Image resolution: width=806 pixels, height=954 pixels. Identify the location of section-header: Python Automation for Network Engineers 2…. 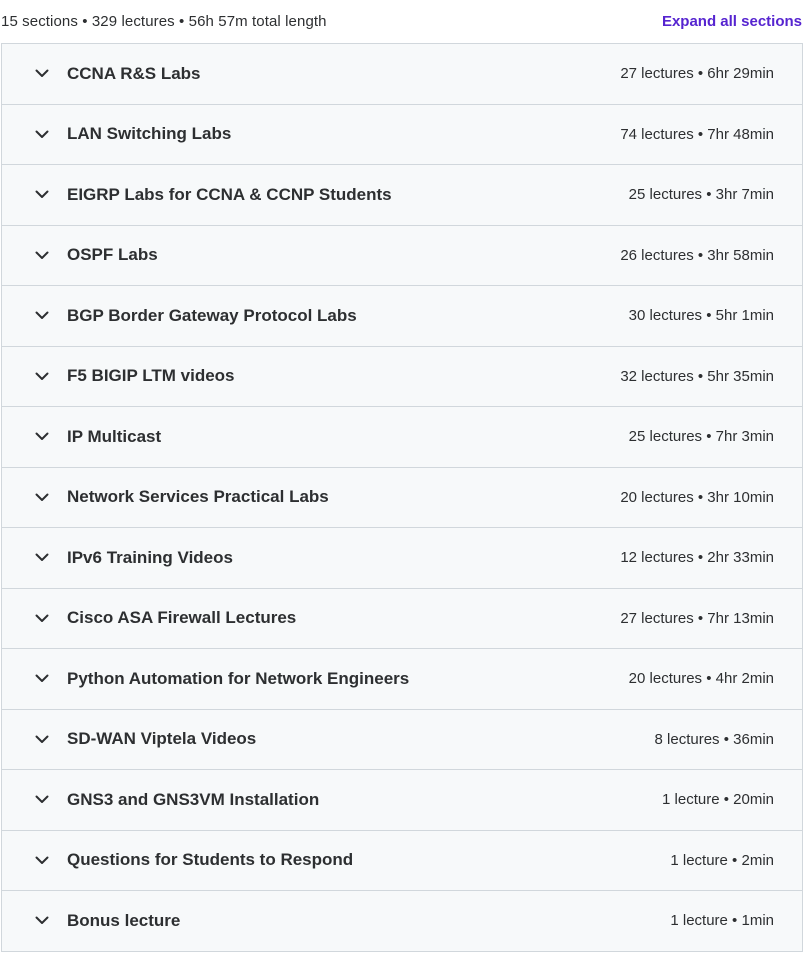
(402, 679).